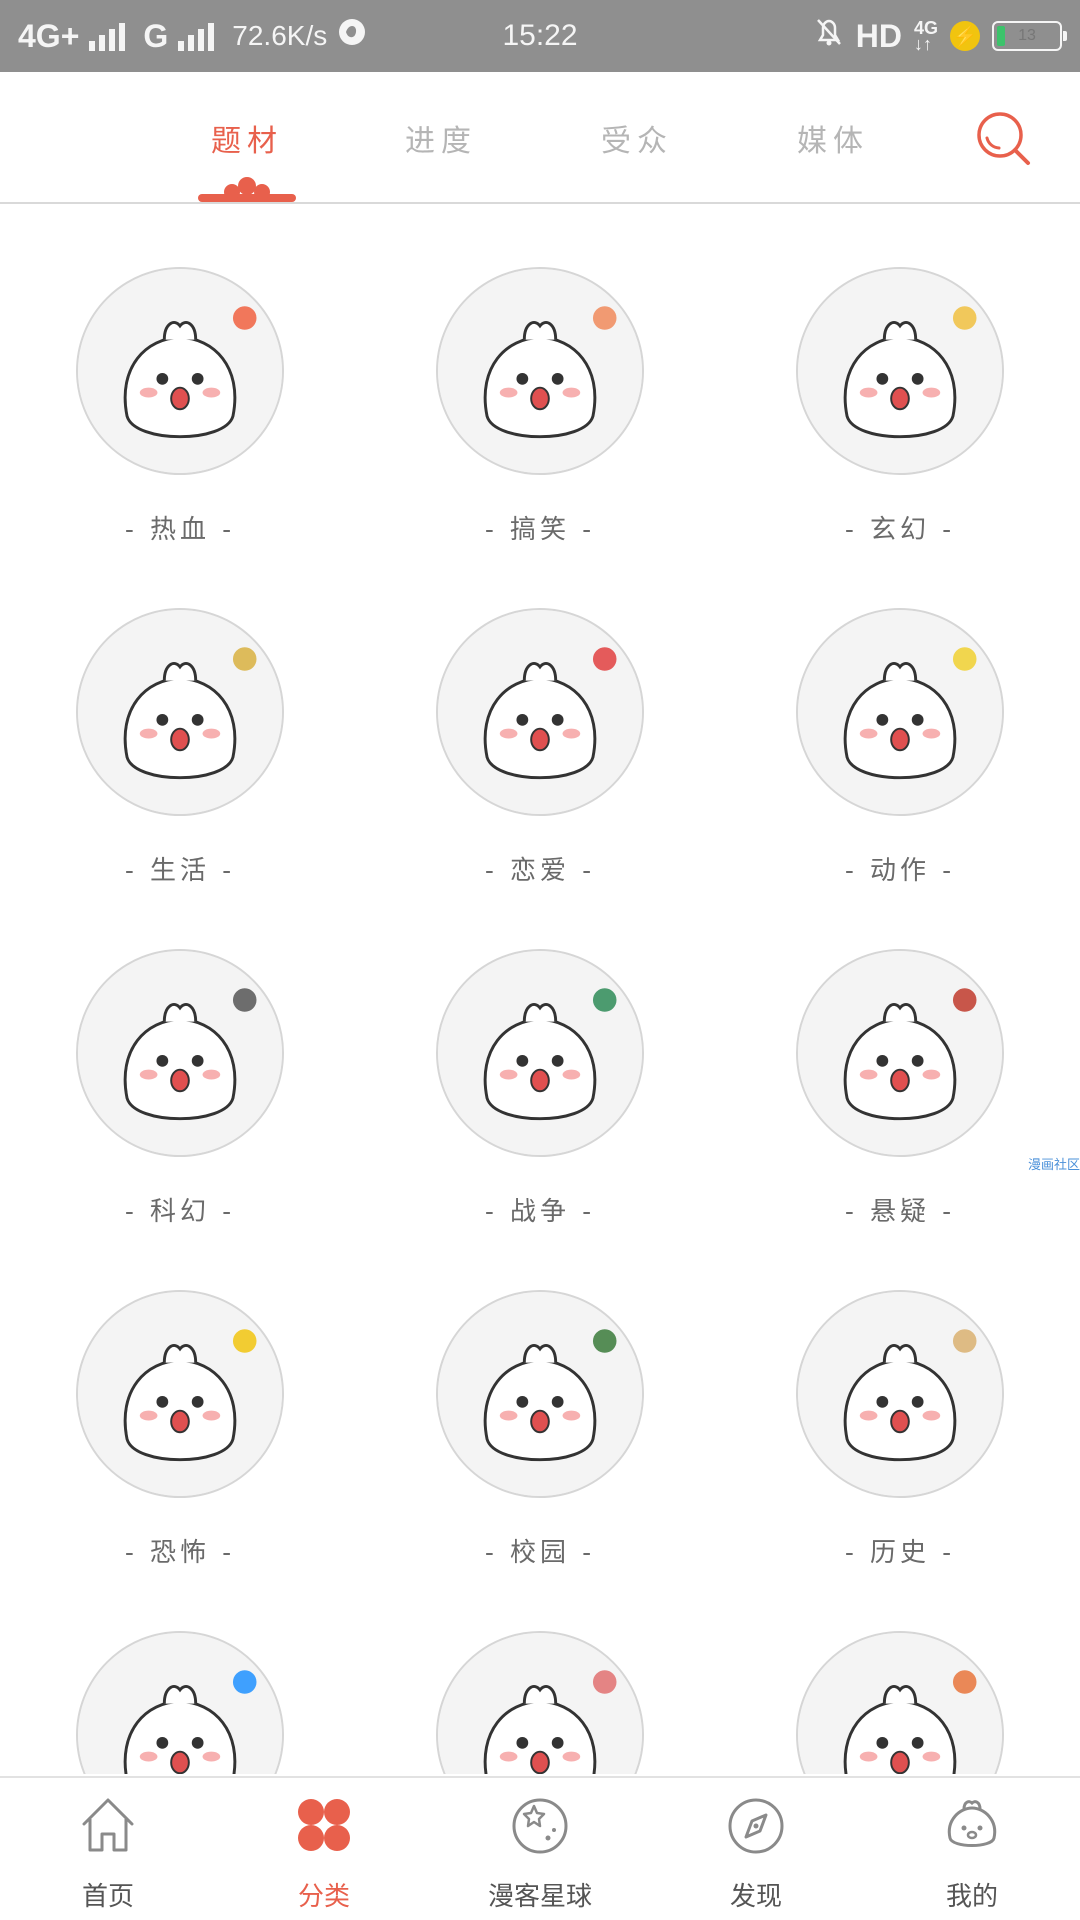 The height and width of the screenshot is (1920, 1080). What do you see at coordinates (352, 36) in the screenshot?
I see `vpn-icon` at bounding box center [352, 36].